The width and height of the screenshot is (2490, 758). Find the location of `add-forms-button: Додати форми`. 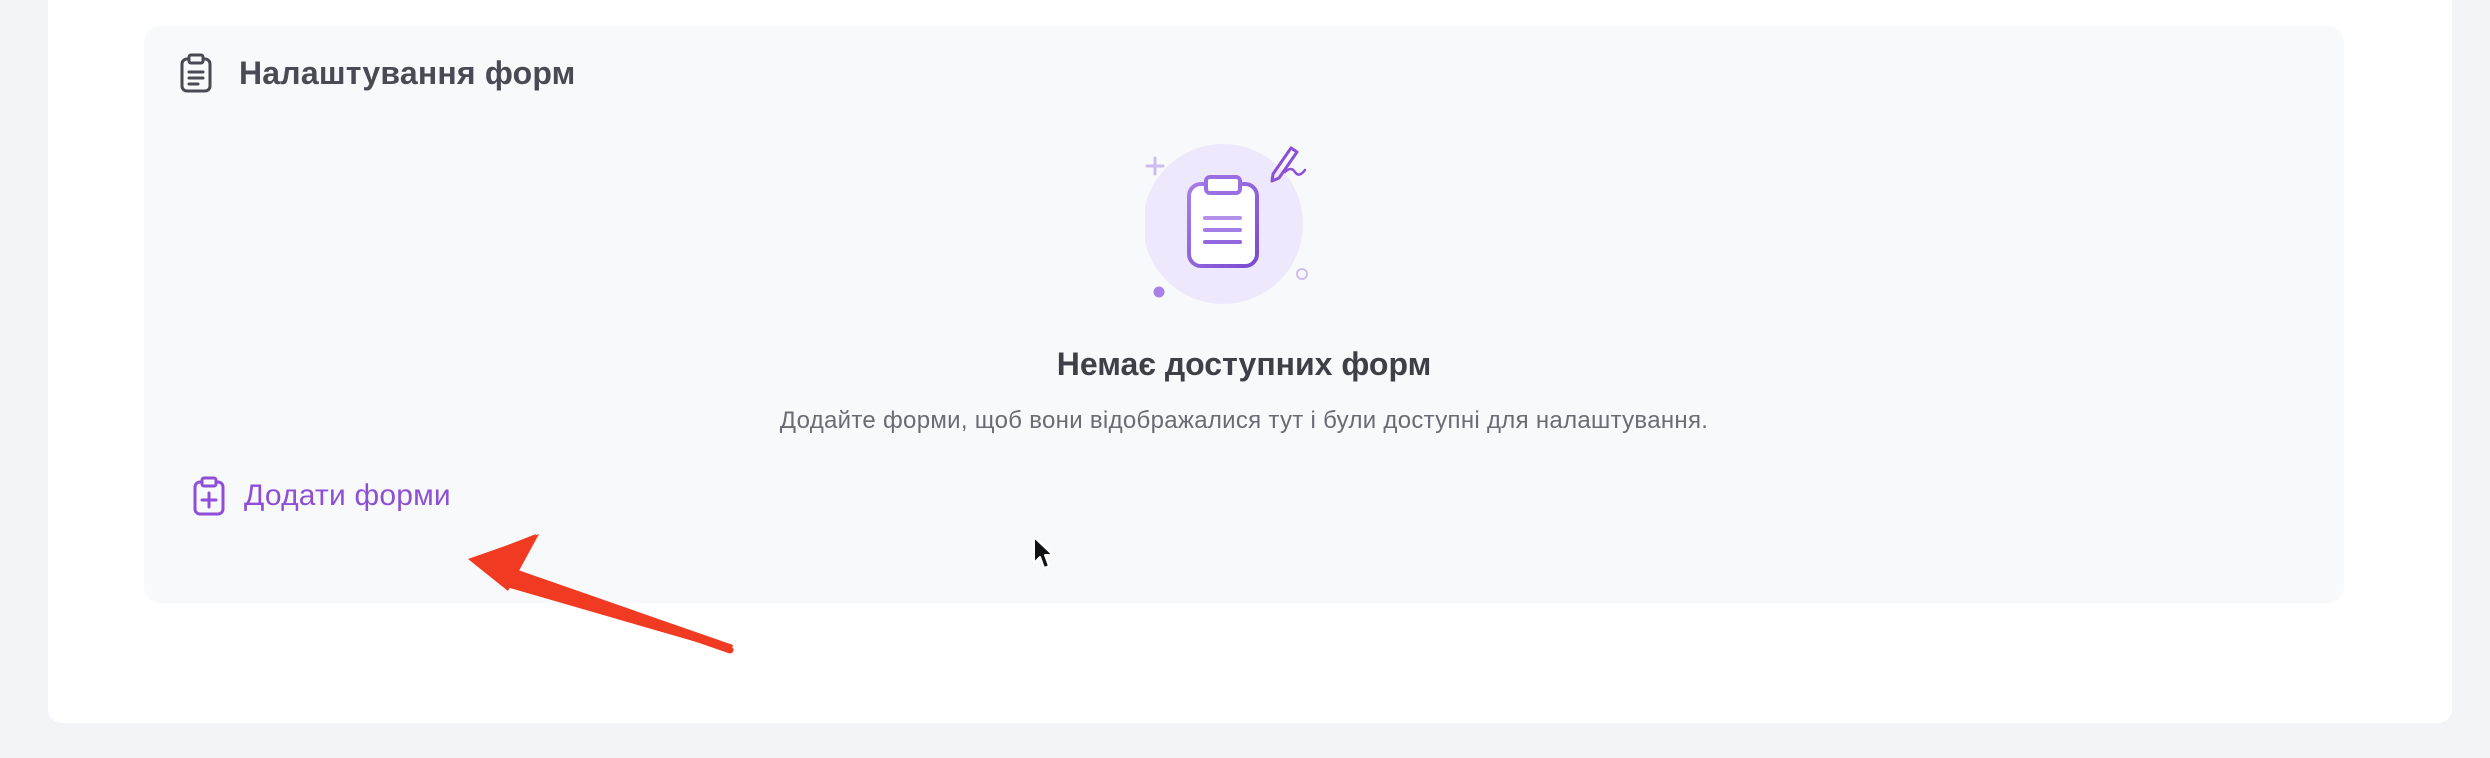

add-forms-button: Додати форми is located at coordinates (324, 496).